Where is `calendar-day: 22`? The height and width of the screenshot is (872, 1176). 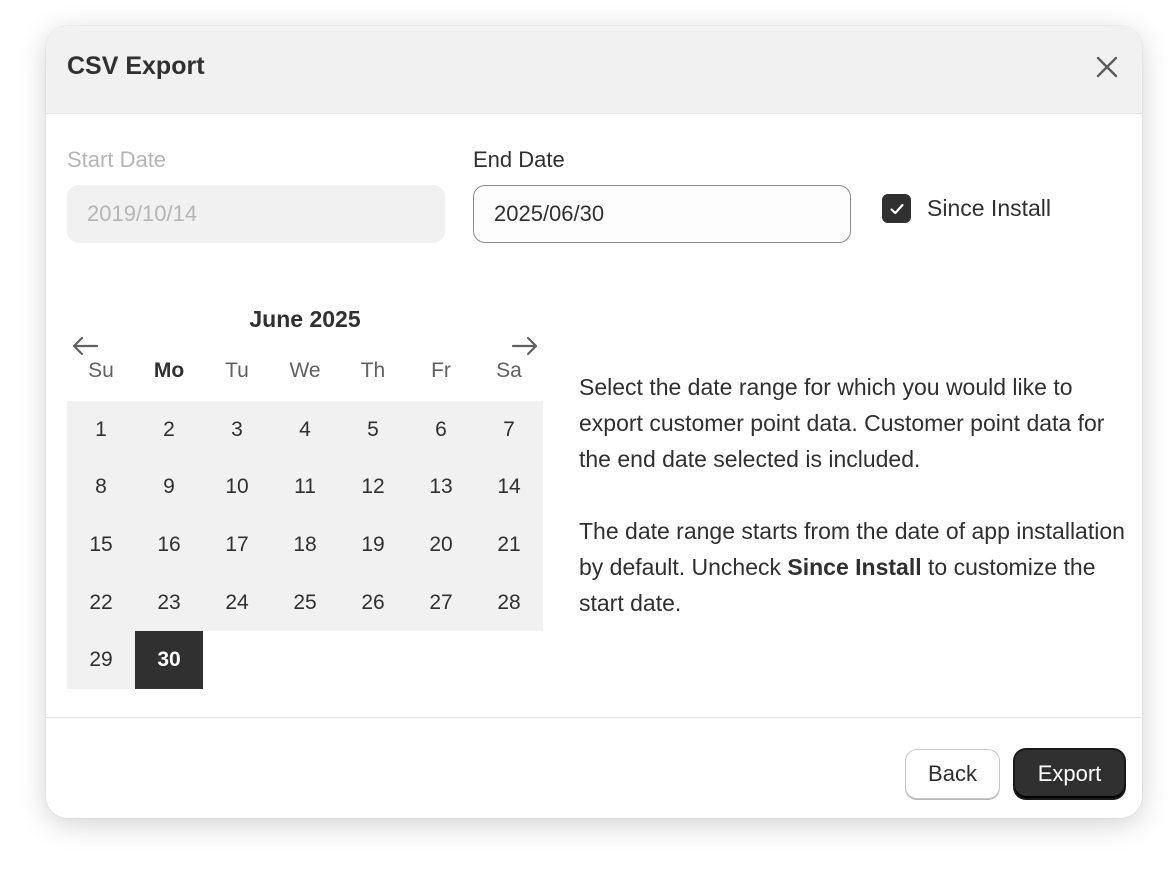
calendar-day: 22 is located at coordinates (101, 602).